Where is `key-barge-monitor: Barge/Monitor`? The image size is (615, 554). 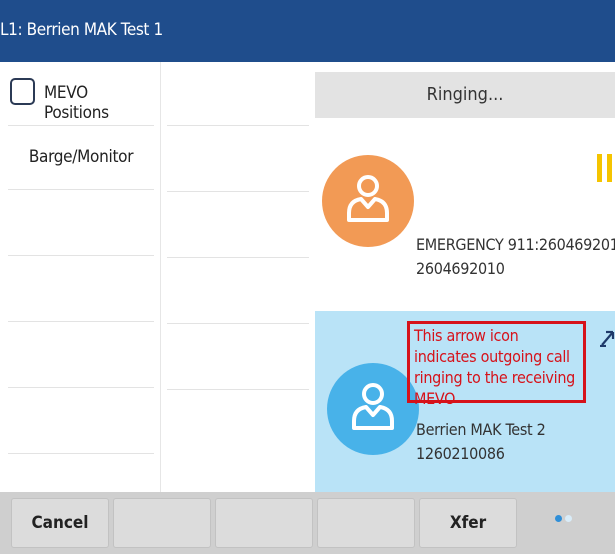 key-barge-monitor: Barge/Monitor is located at coordinates (81, 158).